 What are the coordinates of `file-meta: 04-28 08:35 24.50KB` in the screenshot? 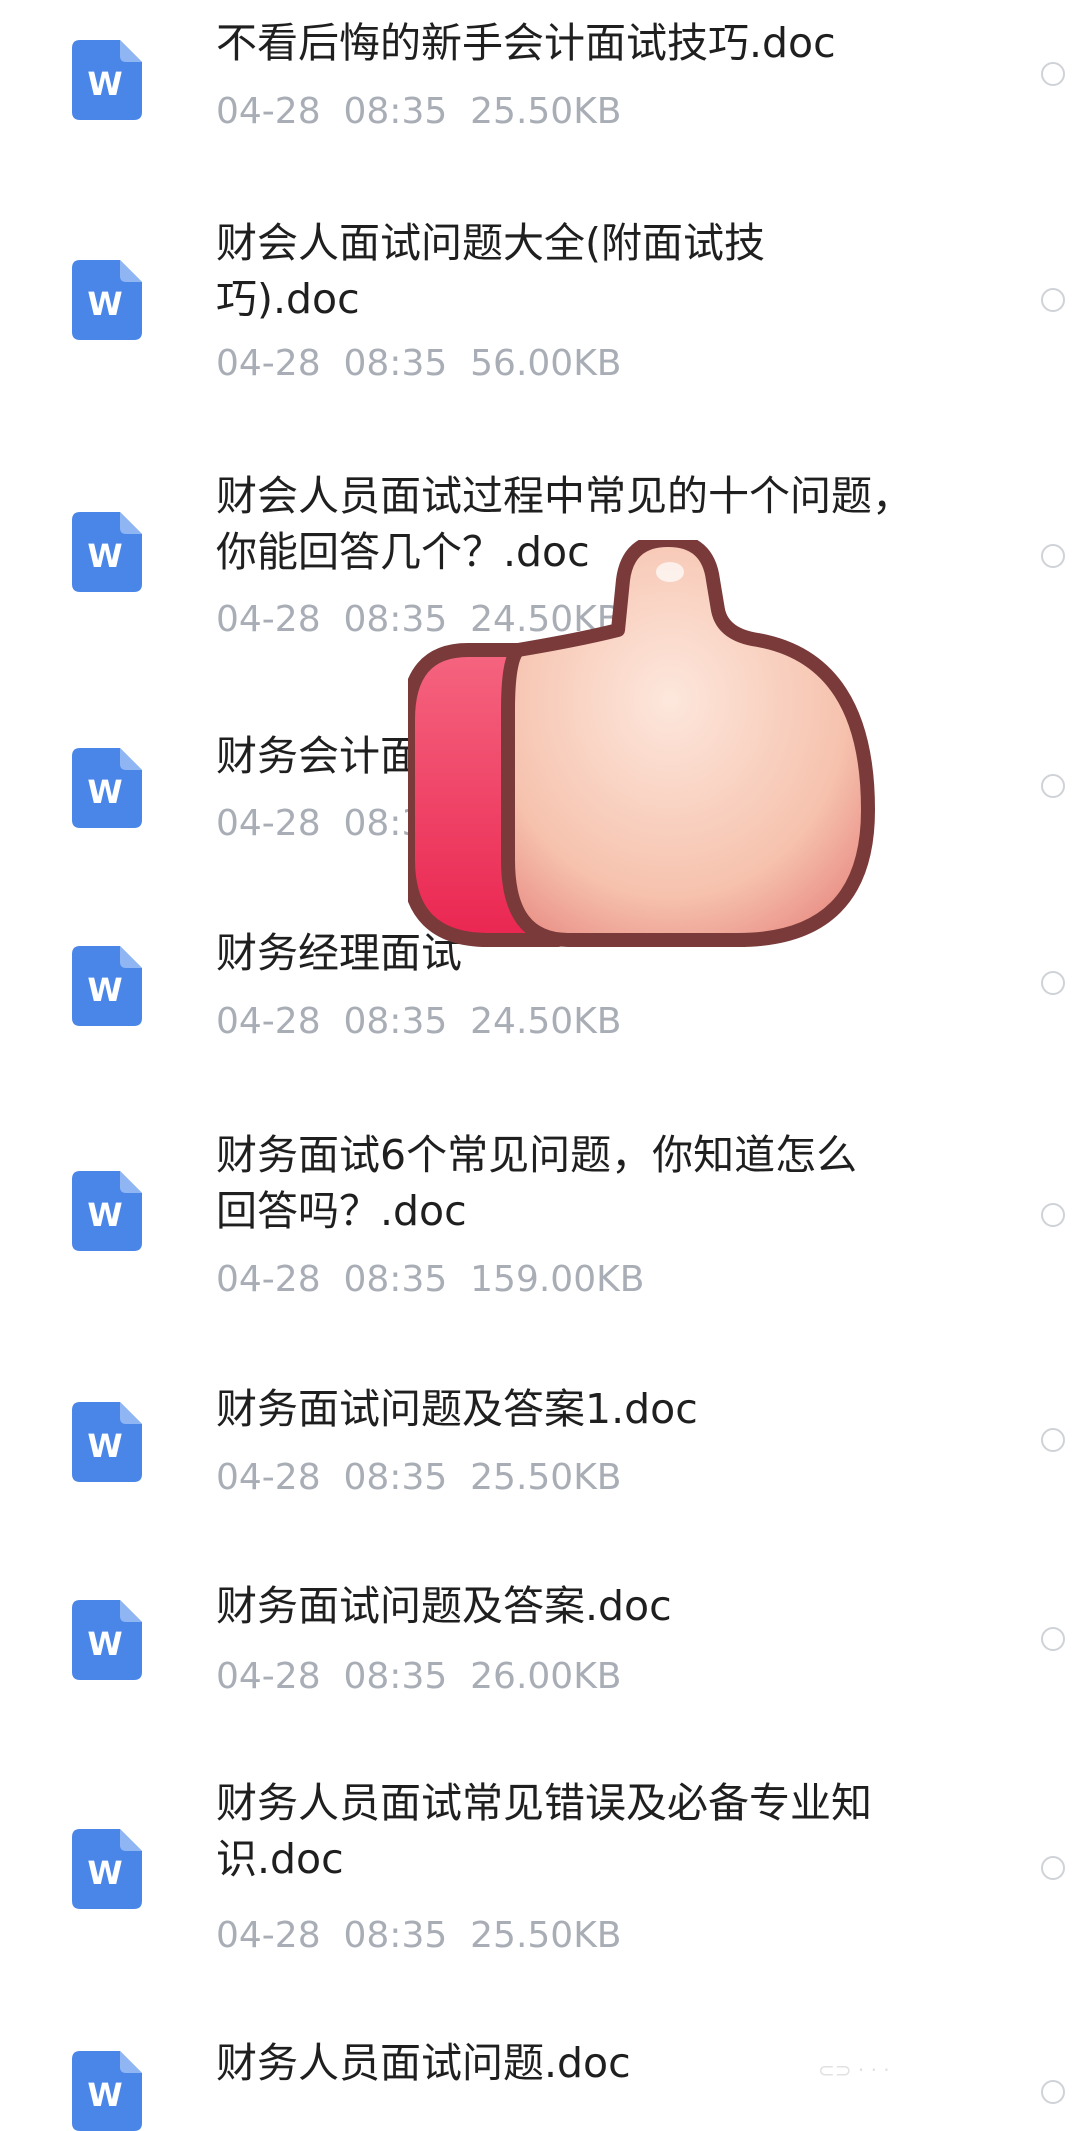 It's located at (516, 1022).